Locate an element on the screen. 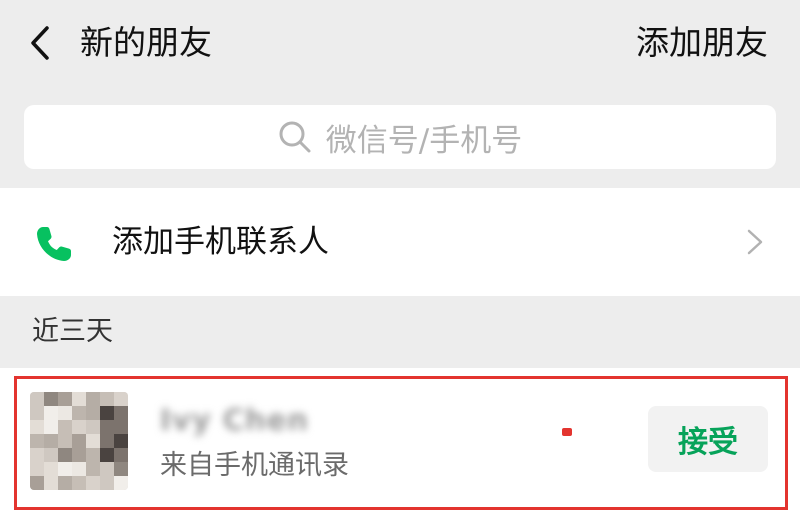 Image resolution: width=800 pixels, height=522 pixels. section-title: 近三天 is located at coordinates (72, 331).